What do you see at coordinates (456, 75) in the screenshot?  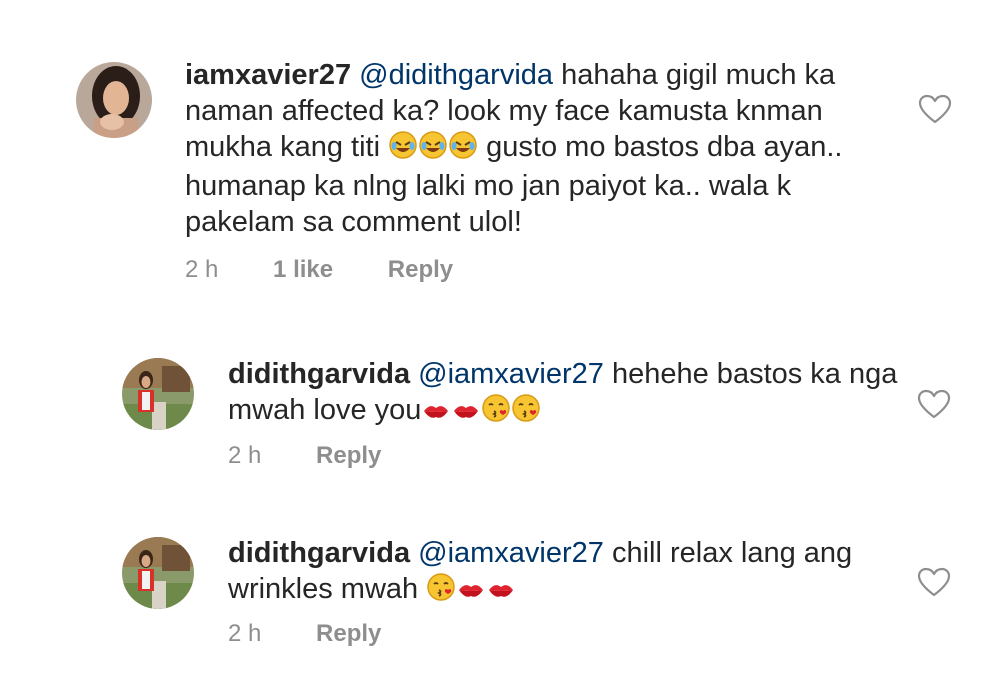 I see `mention-link: @didithgarvida` at bounding box center [456, 75].